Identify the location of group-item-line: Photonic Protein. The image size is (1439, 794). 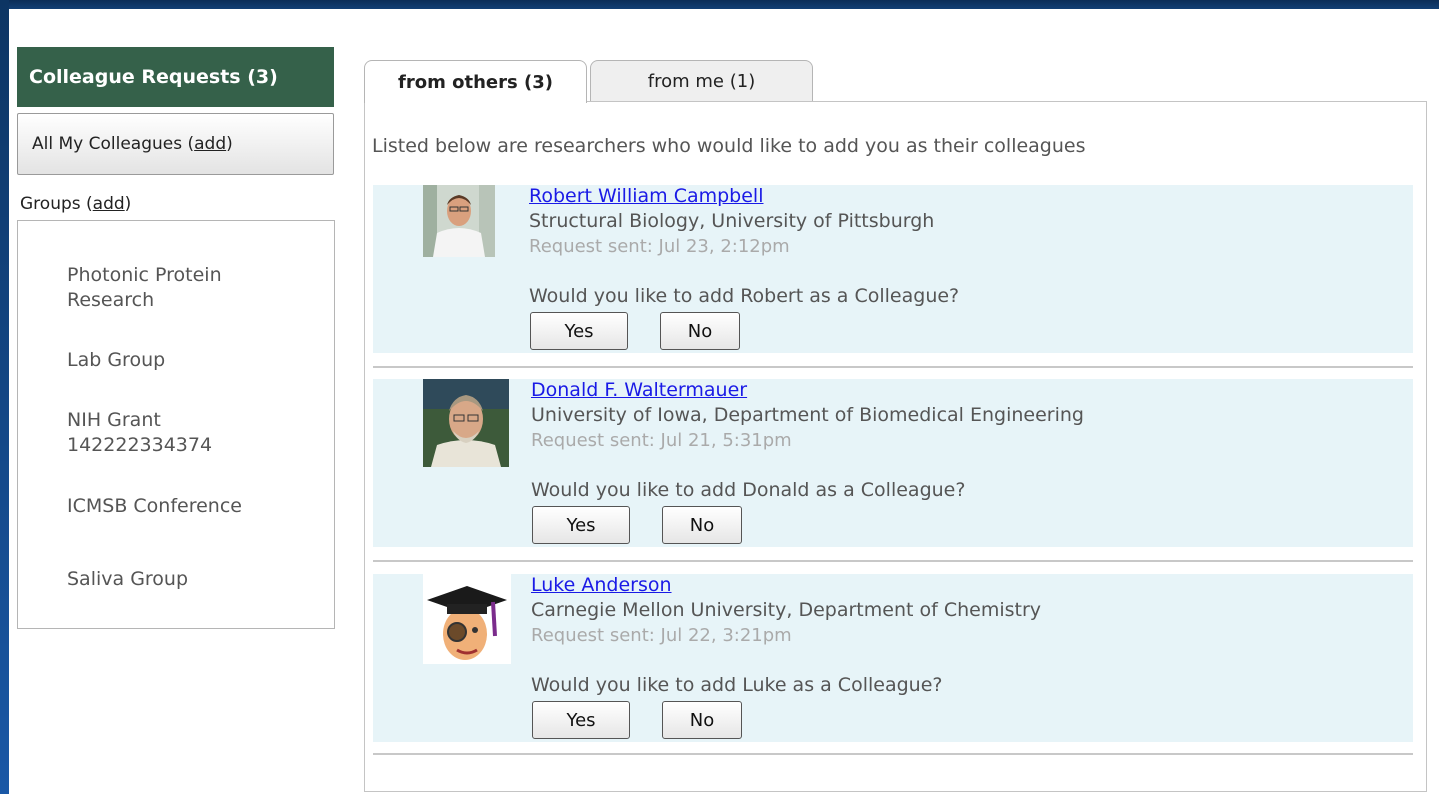
(144, 275).